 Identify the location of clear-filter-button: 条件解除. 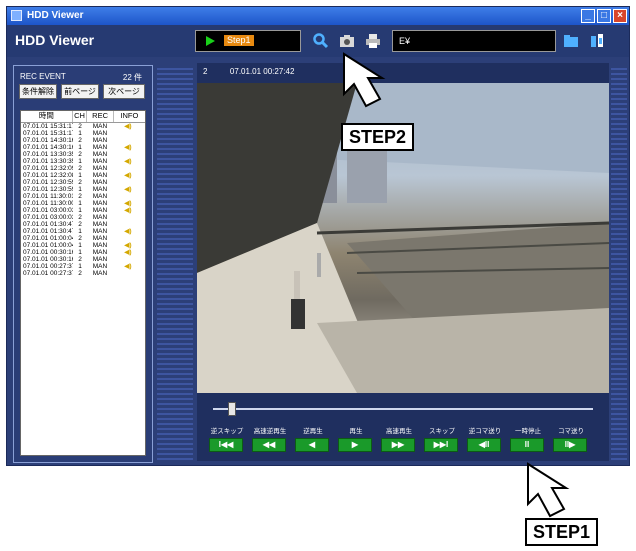
(38, 91).